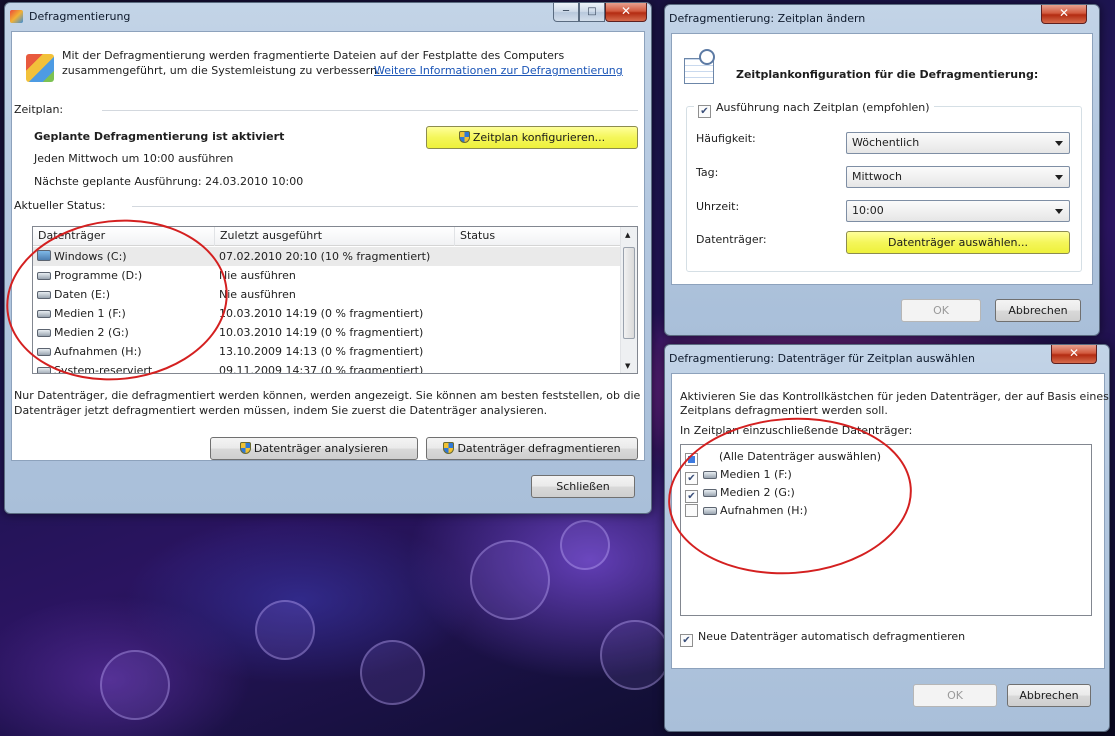 The width and height of the screenshot is (1115, 736). What do you see at coordinates (627, 366) in the screenshot?
I see `scroll-down-icon: ▼` at bounding box center [627, 366].